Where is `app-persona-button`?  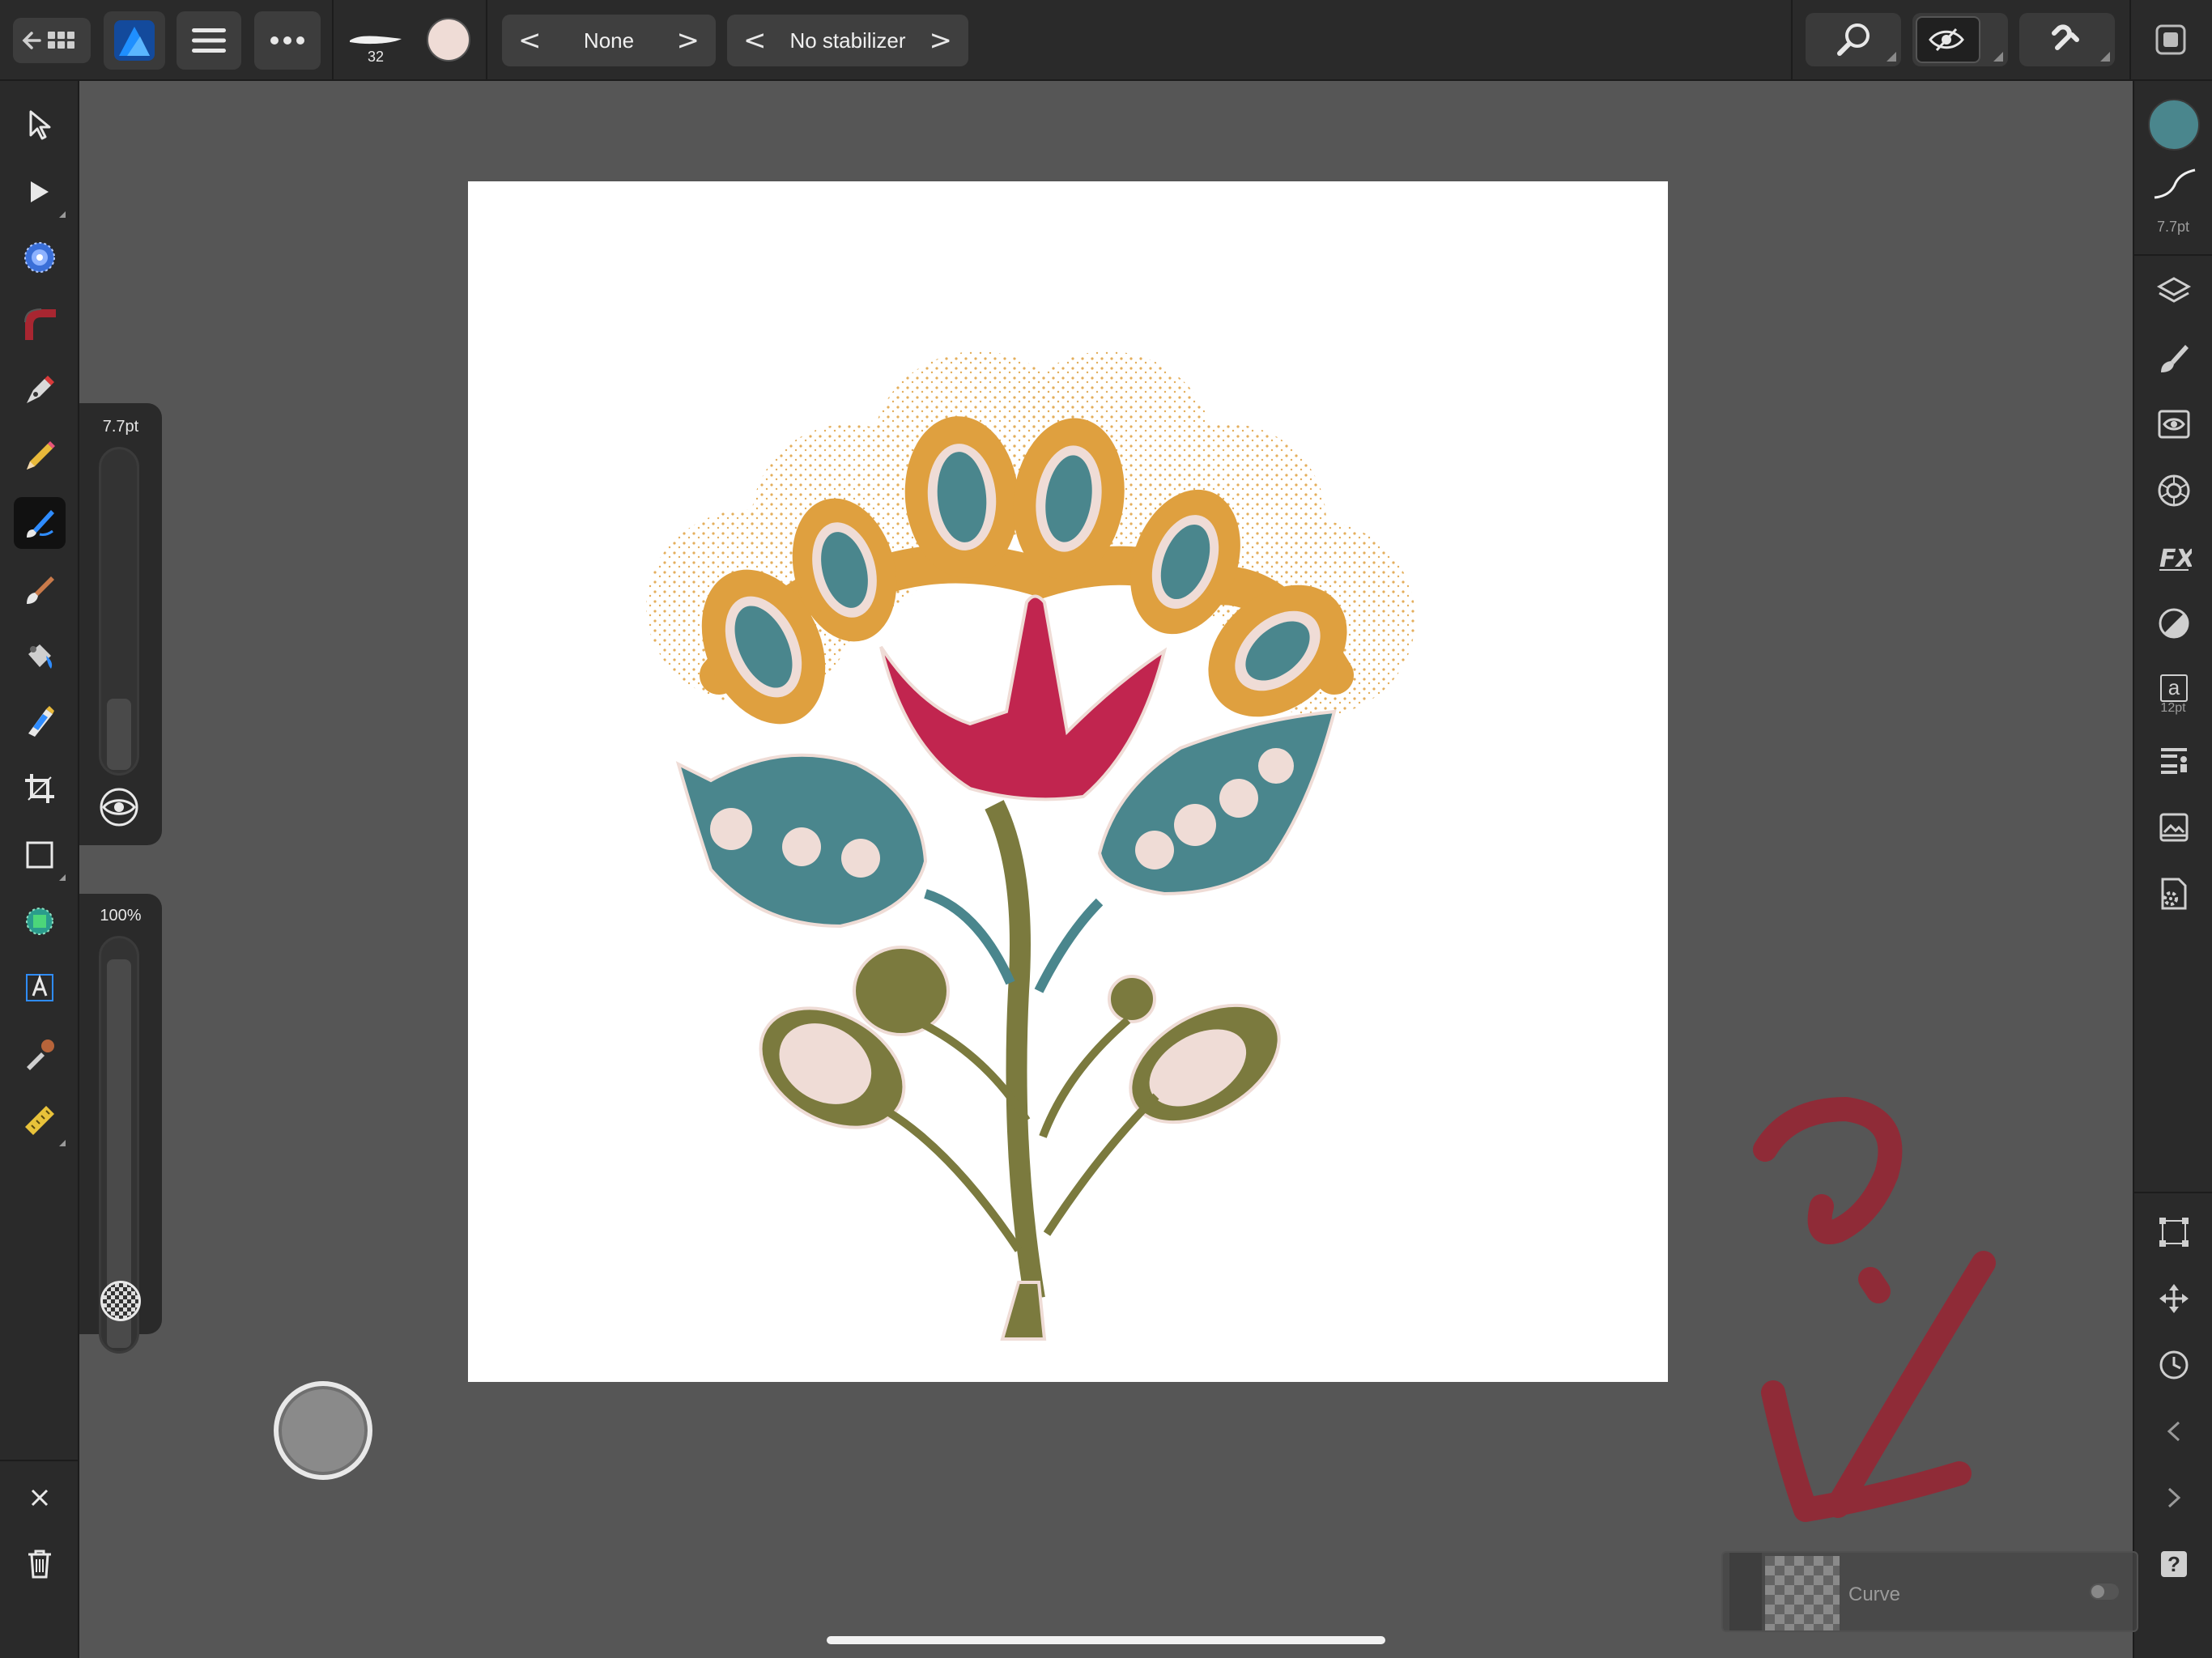
app-persona-button is located at coordinates (135, 40).